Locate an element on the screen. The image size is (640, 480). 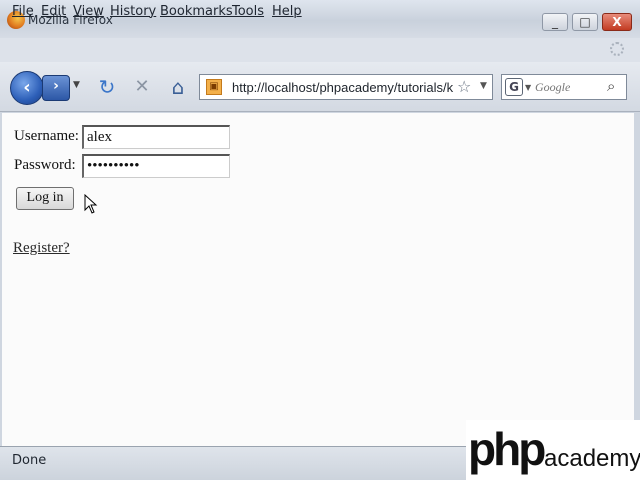
search-bar: G ▼ ⌕ is located at coordinates (564, 87).